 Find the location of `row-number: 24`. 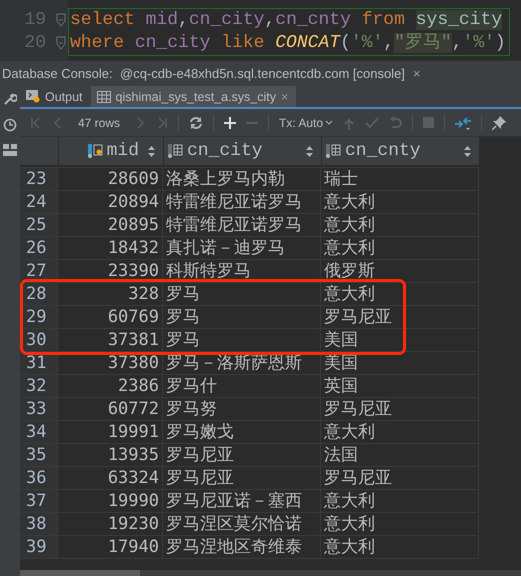

row-number: 24 is located at coordinates (39, 202).